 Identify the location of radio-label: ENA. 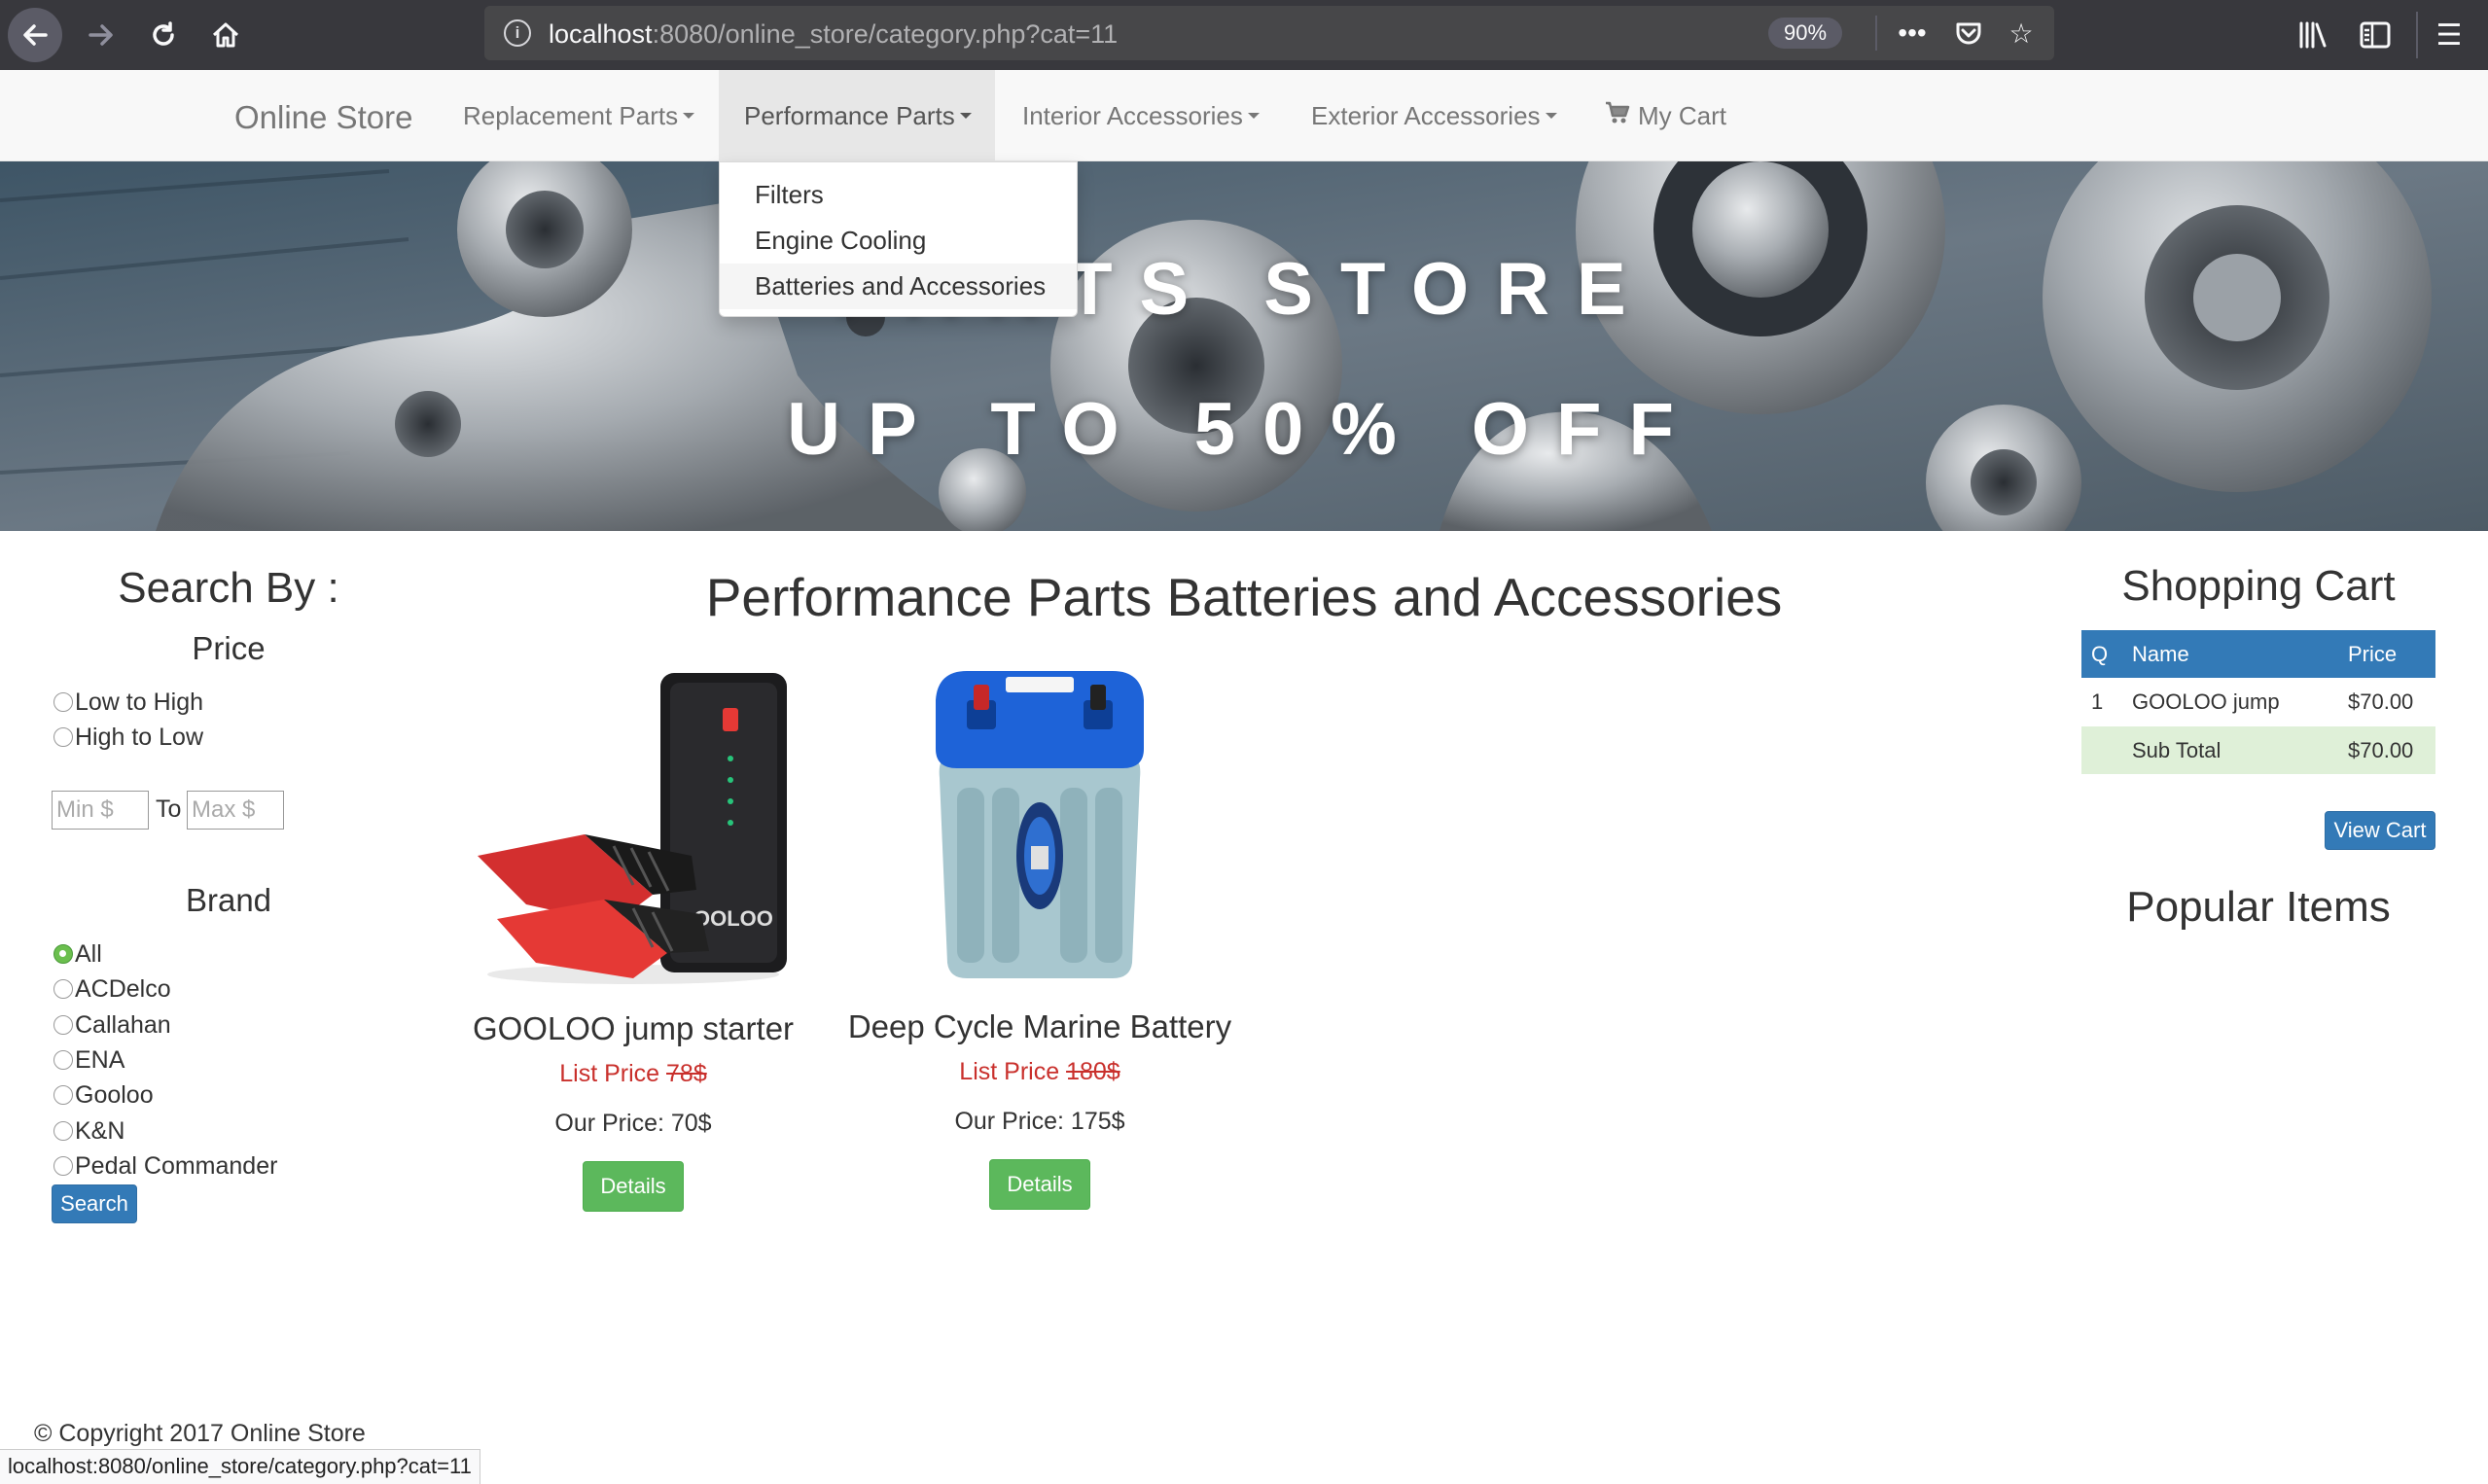
(100, 1060).